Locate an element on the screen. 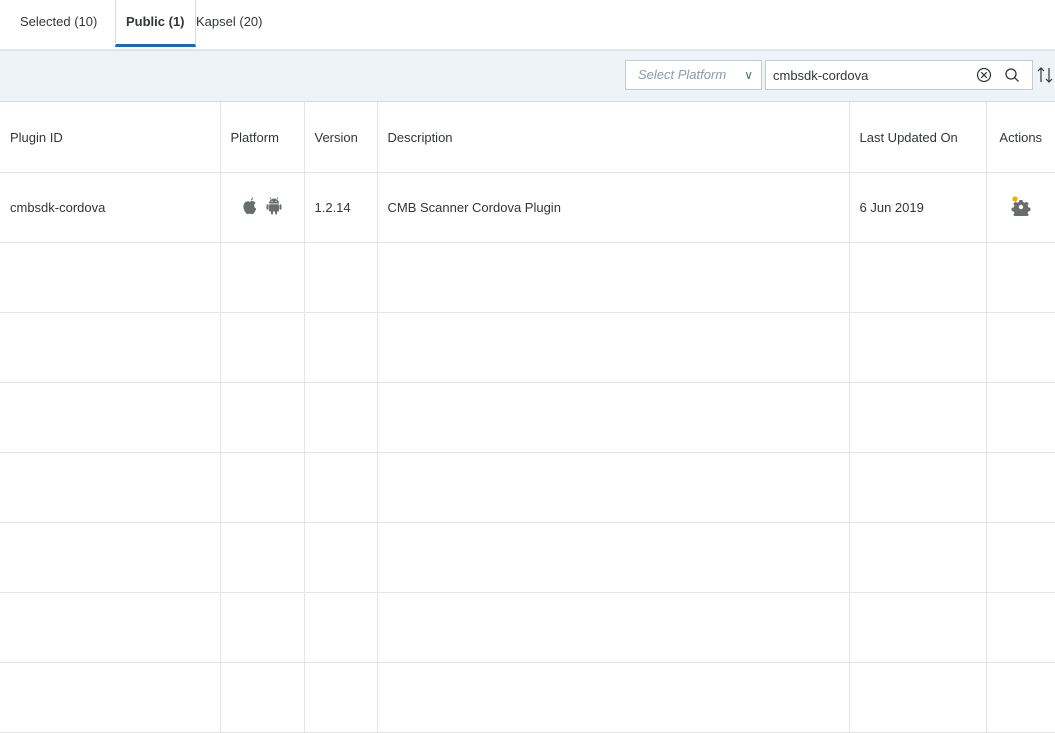 This screenshot has height=733, width=1055. apple-icon is located at coordinates (250, 207).